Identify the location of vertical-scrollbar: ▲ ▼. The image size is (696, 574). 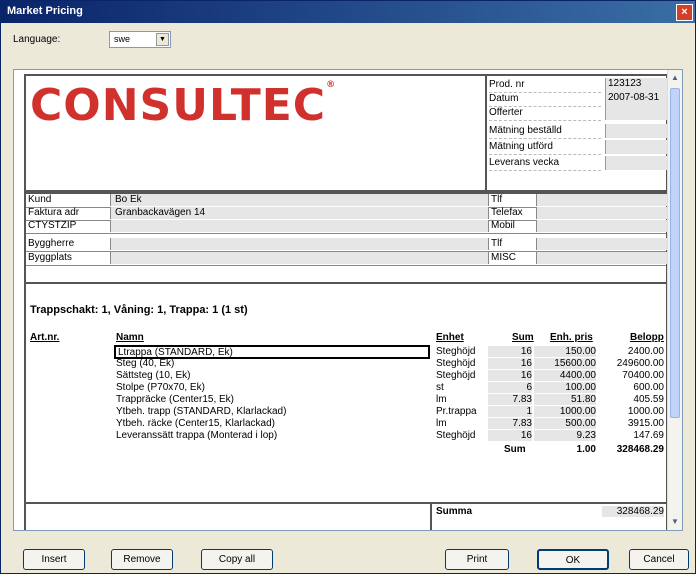
(674, 300).